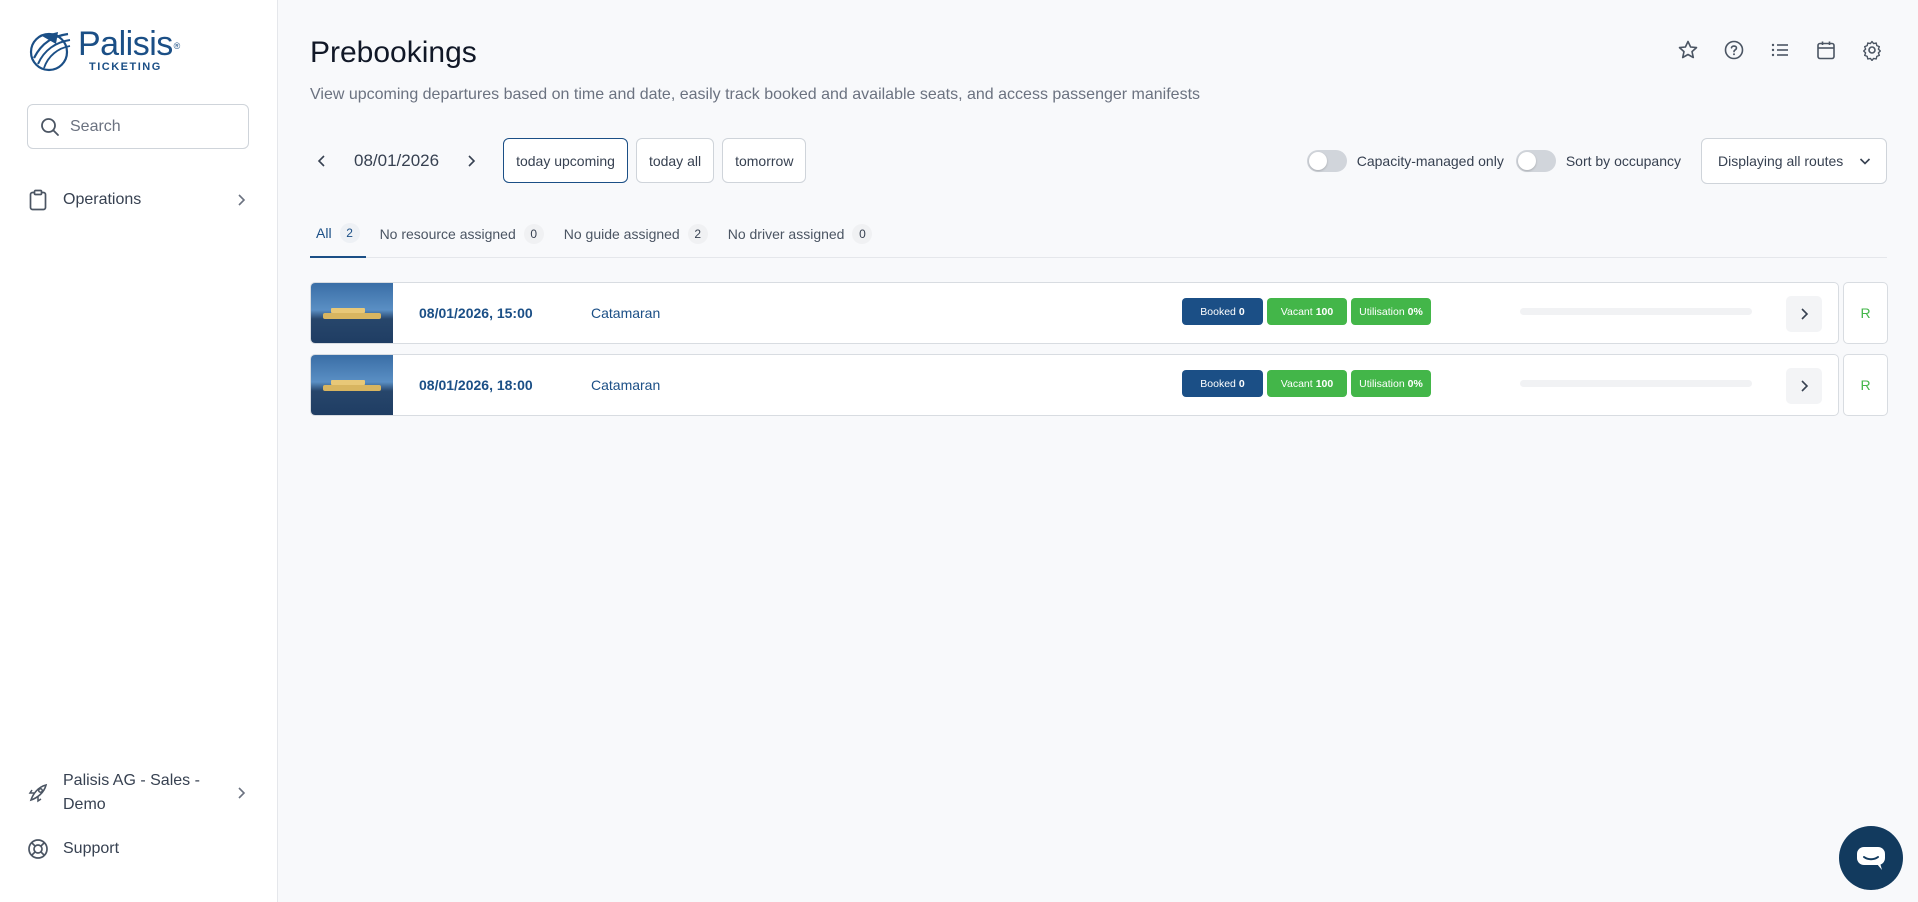 The image size is (1918, 902). What do you see at coordinates (1865, 161) in the screenshot?
I see `chevron-down-icon` at bounding box center [1865, 161].